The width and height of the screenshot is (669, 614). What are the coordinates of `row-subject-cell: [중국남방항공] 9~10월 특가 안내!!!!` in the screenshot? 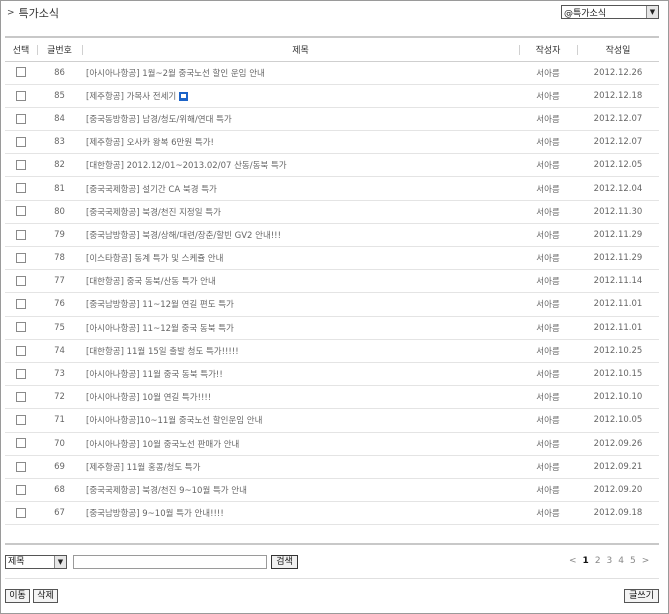 It's located at (300, 513).